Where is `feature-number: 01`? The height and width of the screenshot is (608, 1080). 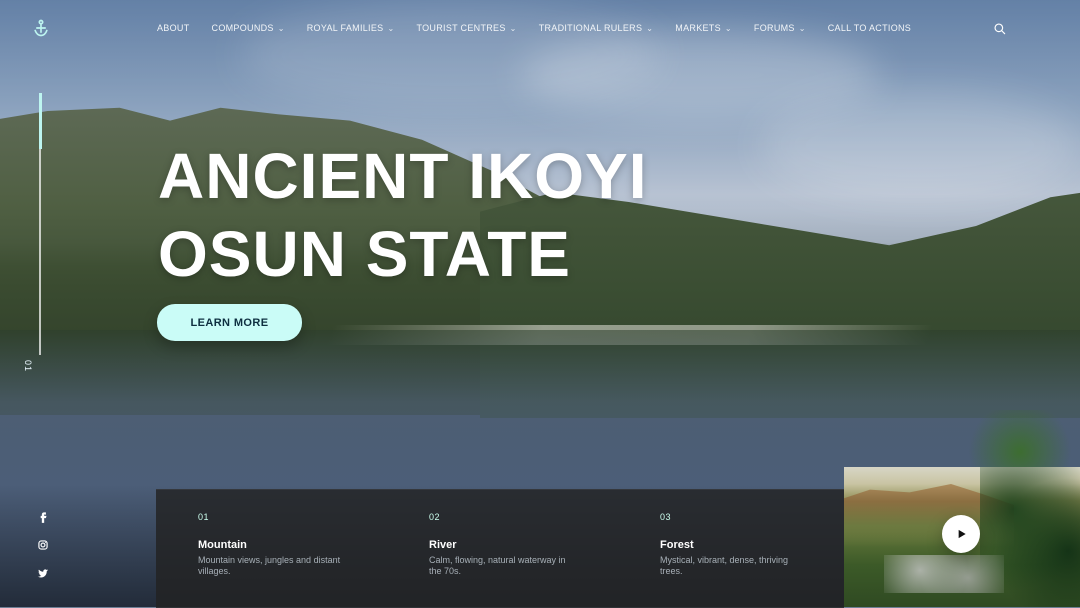
feature-number: 01 is located at coordinates (204, 517).